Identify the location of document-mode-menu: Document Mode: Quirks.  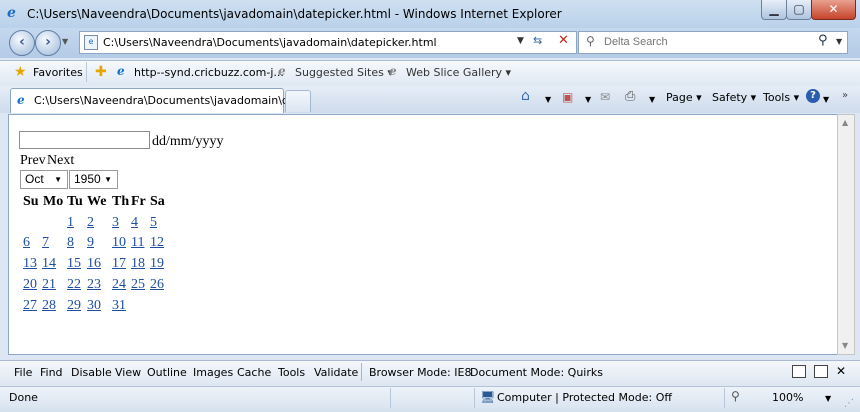
(536, 372).